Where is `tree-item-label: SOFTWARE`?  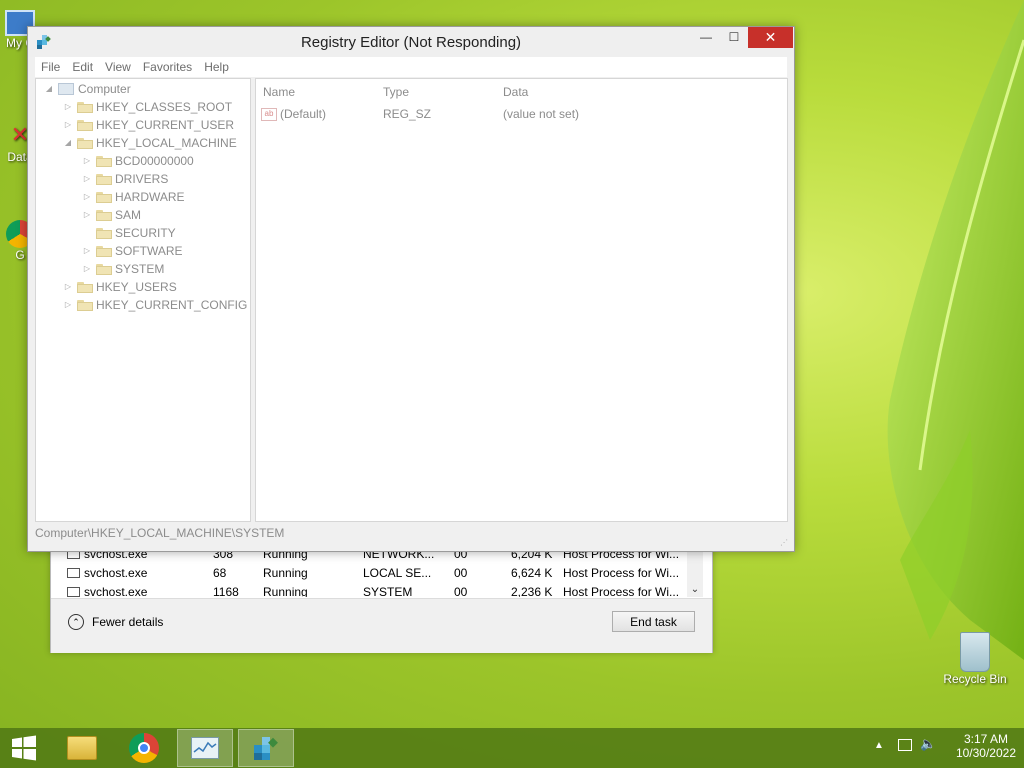
tree-item-label: SOFTWARE is located at coordinates (149, 251).